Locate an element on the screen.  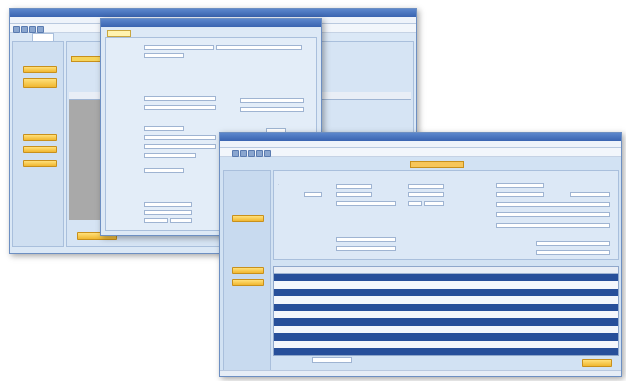
back-window-titlebar is located at coordinates (213, 13).